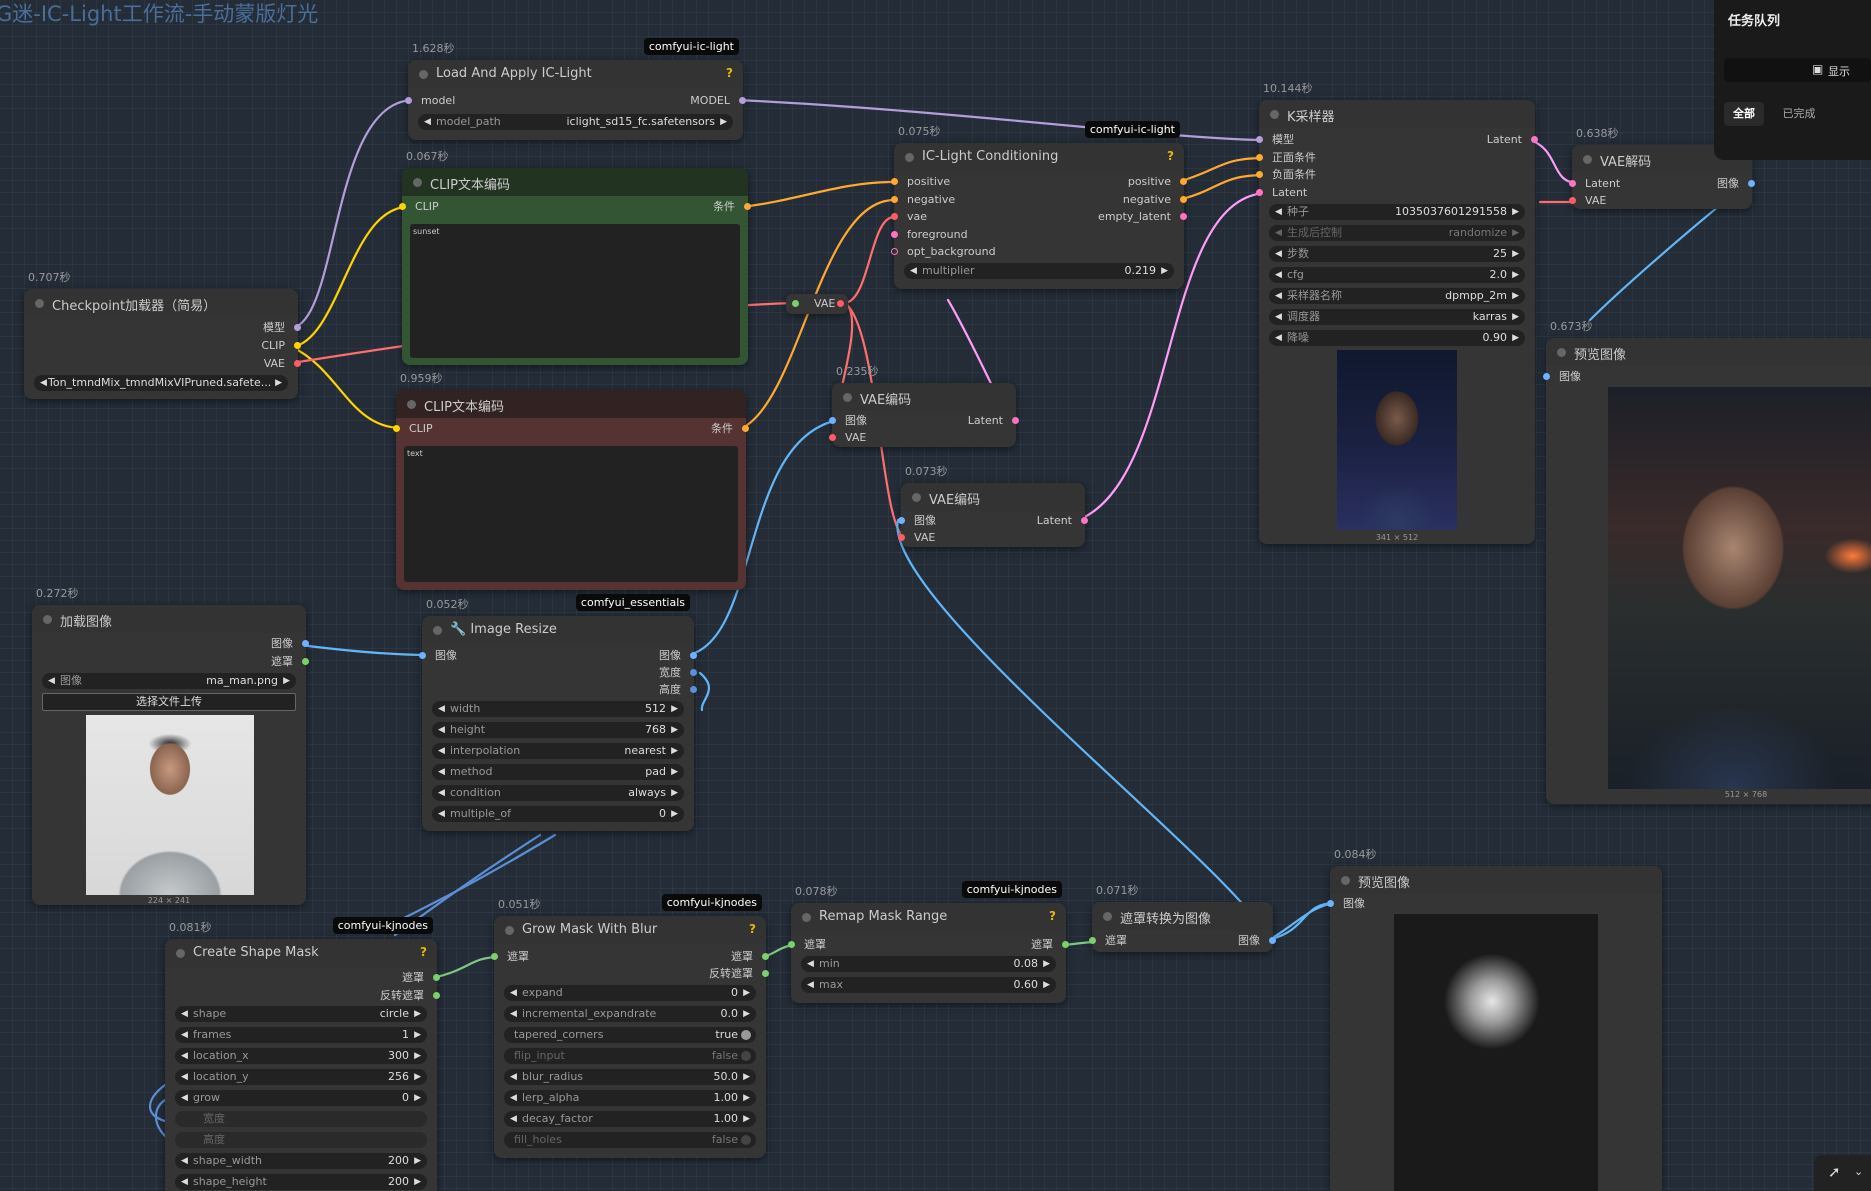 The image size is (1871, 1191). Describe the element at coordinates (1157, 182) in the screenshot. I see `output-positive: positive` at that location.